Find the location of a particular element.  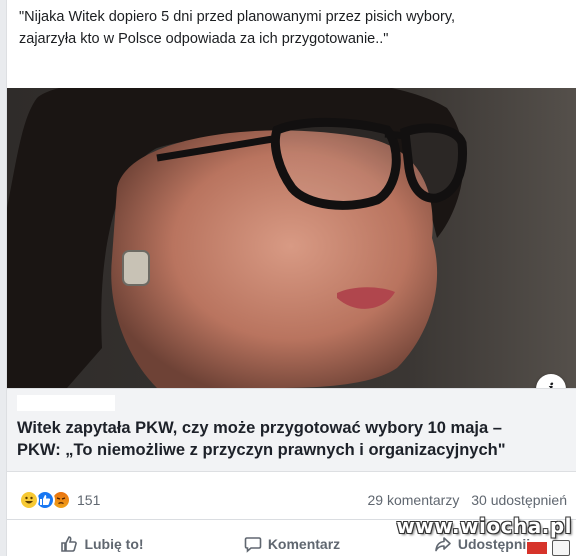

site-watermark: www.wiocha.pl is located at coordinates (484, 526).